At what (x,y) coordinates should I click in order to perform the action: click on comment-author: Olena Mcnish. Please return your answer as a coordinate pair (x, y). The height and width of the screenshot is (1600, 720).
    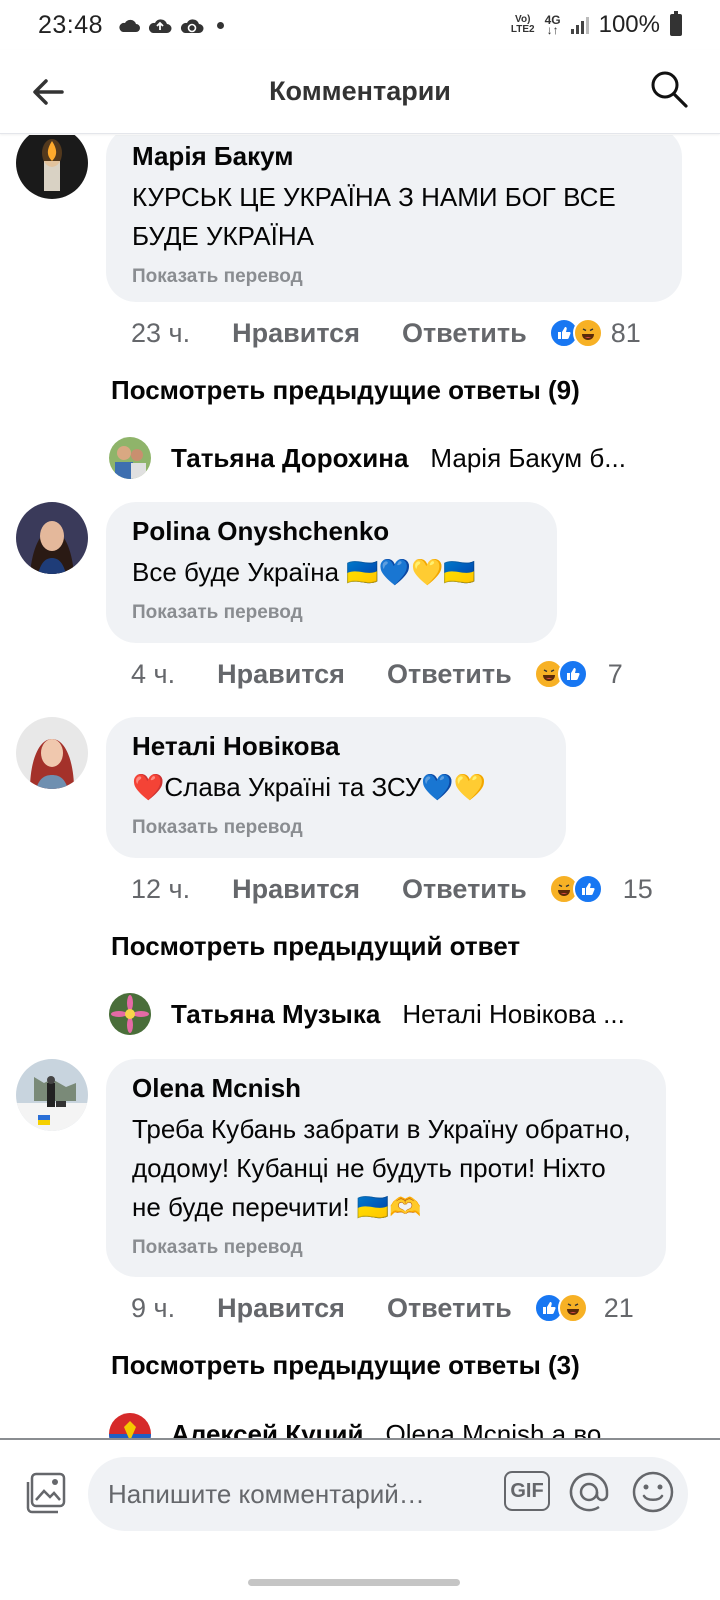
    Looking at the image, I should click on (386, 1088).